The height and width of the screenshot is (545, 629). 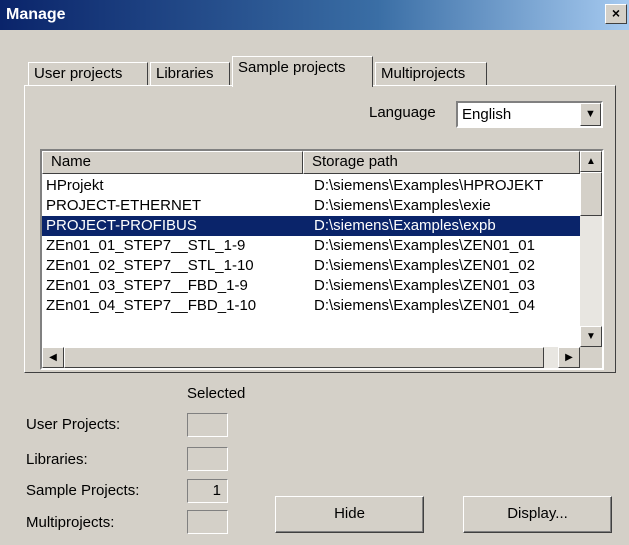 What do you see at coordinates (302, 71) in the screenshot?
I see `tab-sample-projects: Sample projects` at bounding box center [302, 71].